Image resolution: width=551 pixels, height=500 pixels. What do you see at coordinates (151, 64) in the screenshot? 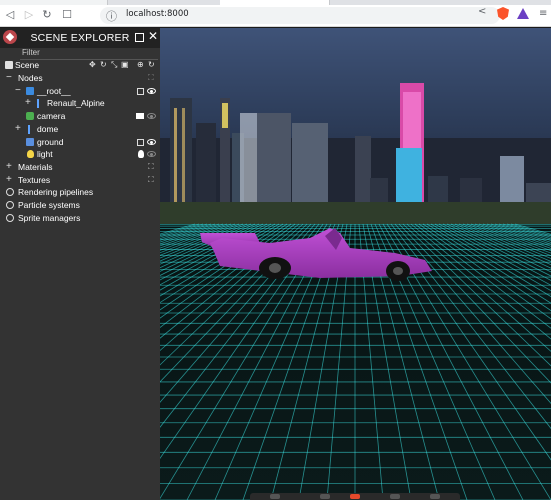
I see `refresh-icon: ↻` at bounding box center [151, 64].